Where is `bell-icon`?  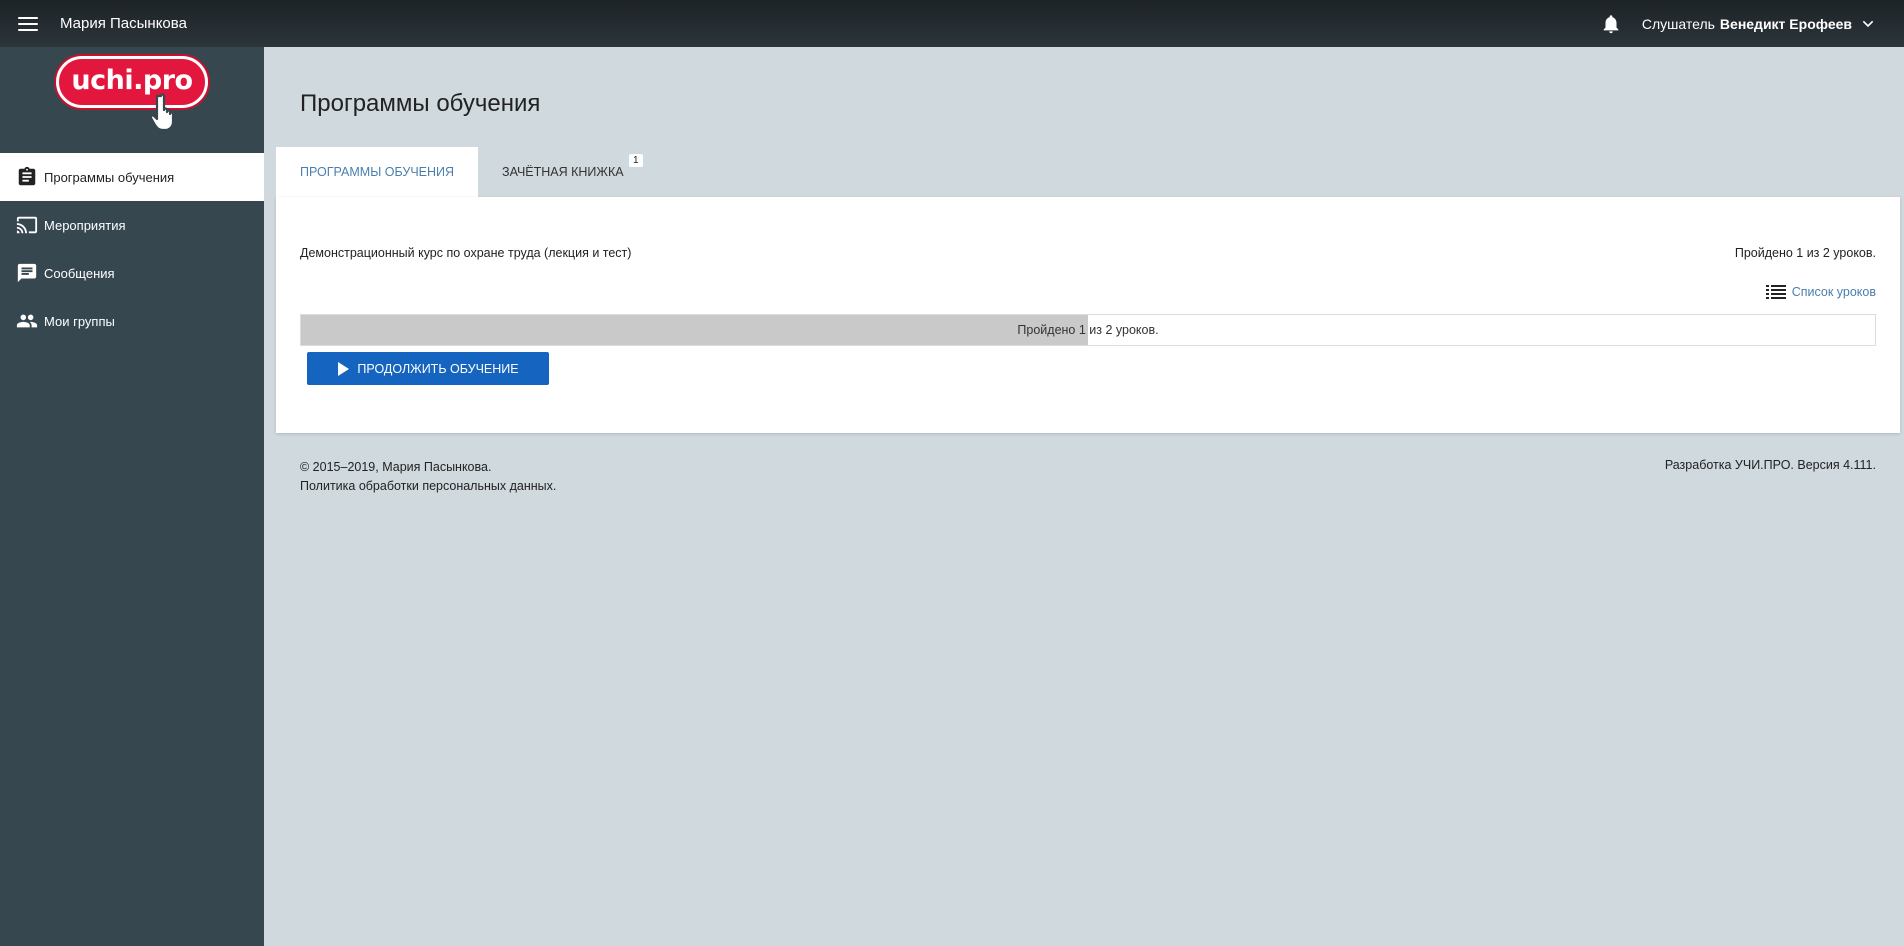 bell-icon is located at coordinates (1611, 24).